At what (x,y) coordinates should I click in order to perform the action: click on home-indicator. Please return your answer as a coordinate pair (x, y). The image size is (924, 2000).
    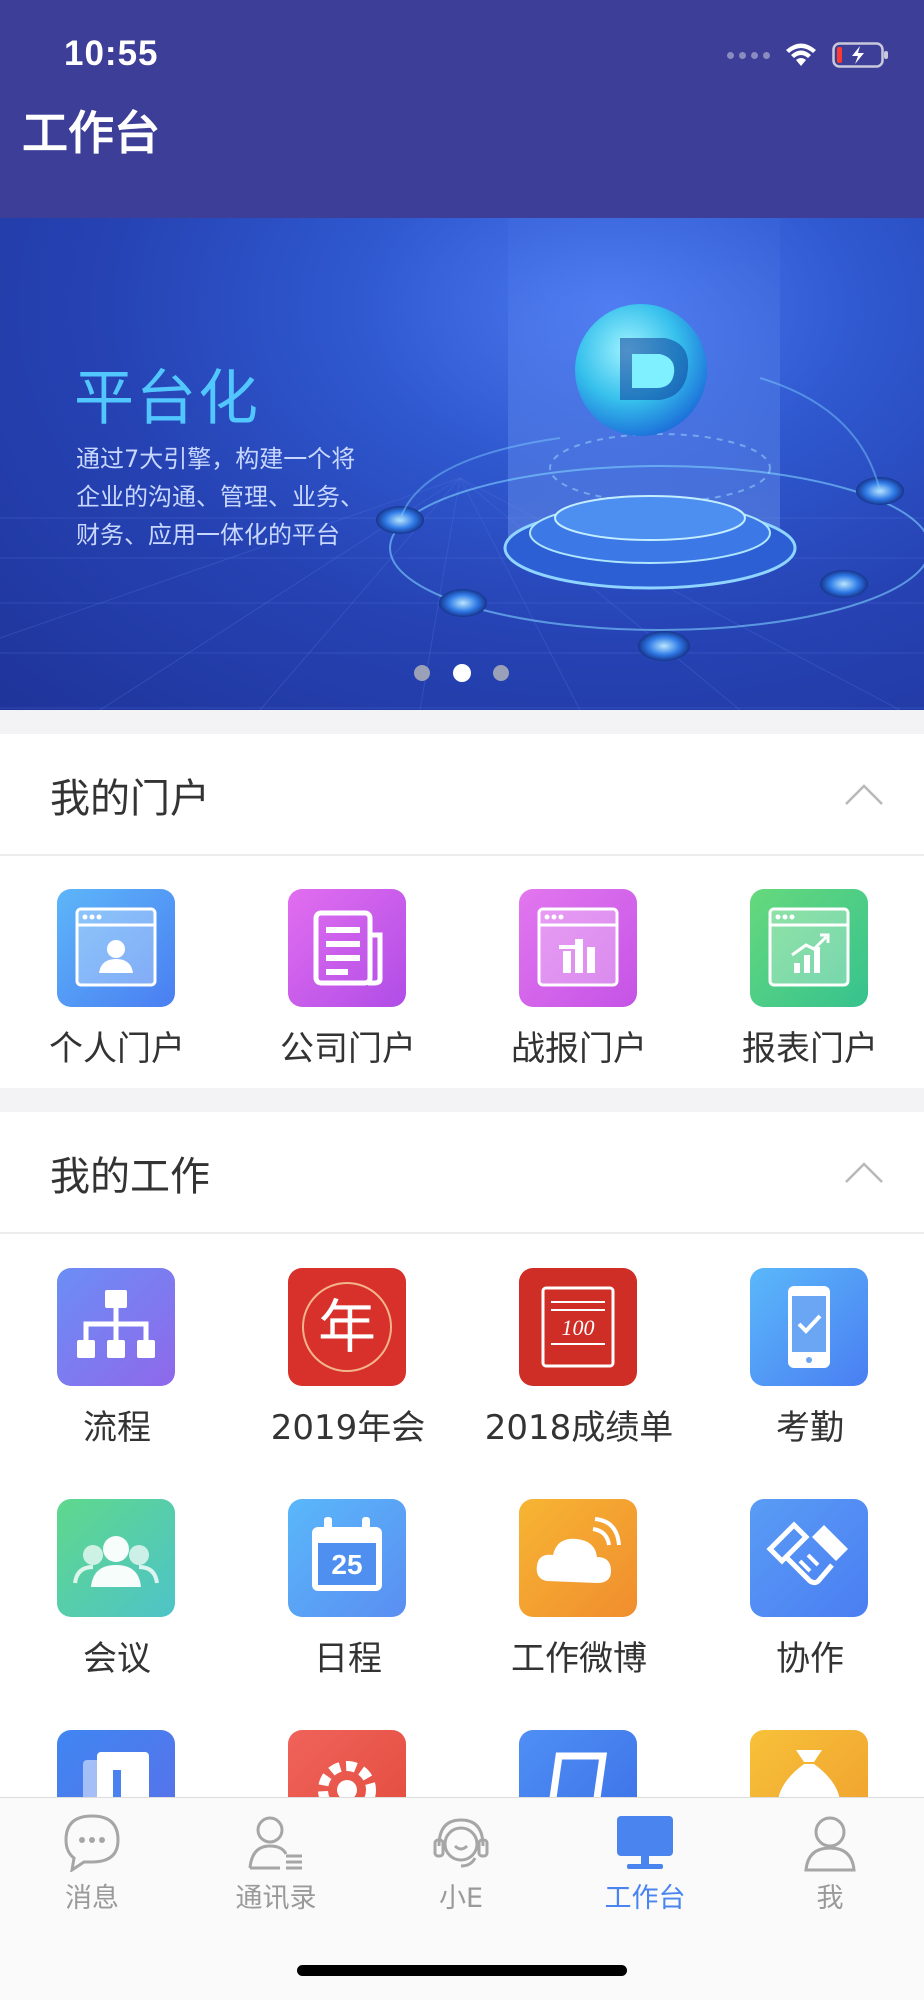
    Looking at the image, I should click on (462, 1970).